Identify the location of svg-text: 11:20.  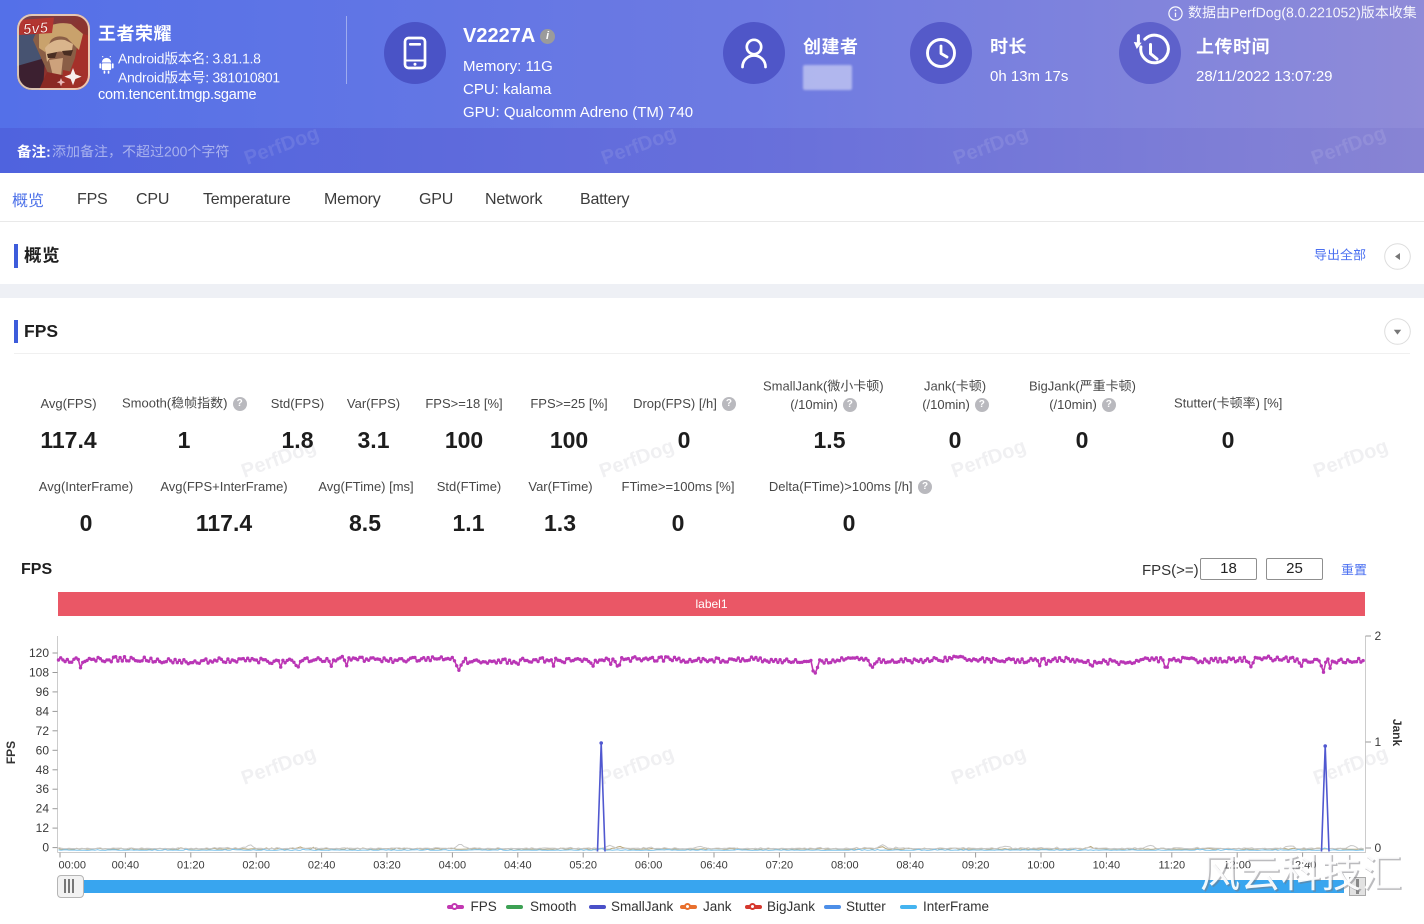
(1171, 866).